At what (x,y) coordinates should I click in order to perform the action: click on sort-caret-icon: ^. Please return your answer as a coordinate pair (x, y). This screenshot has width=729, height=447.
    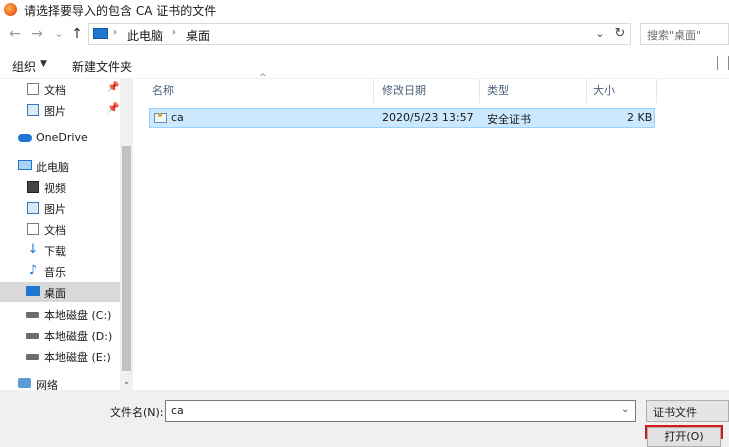
    Looking at the image, I should click on (263, 78).